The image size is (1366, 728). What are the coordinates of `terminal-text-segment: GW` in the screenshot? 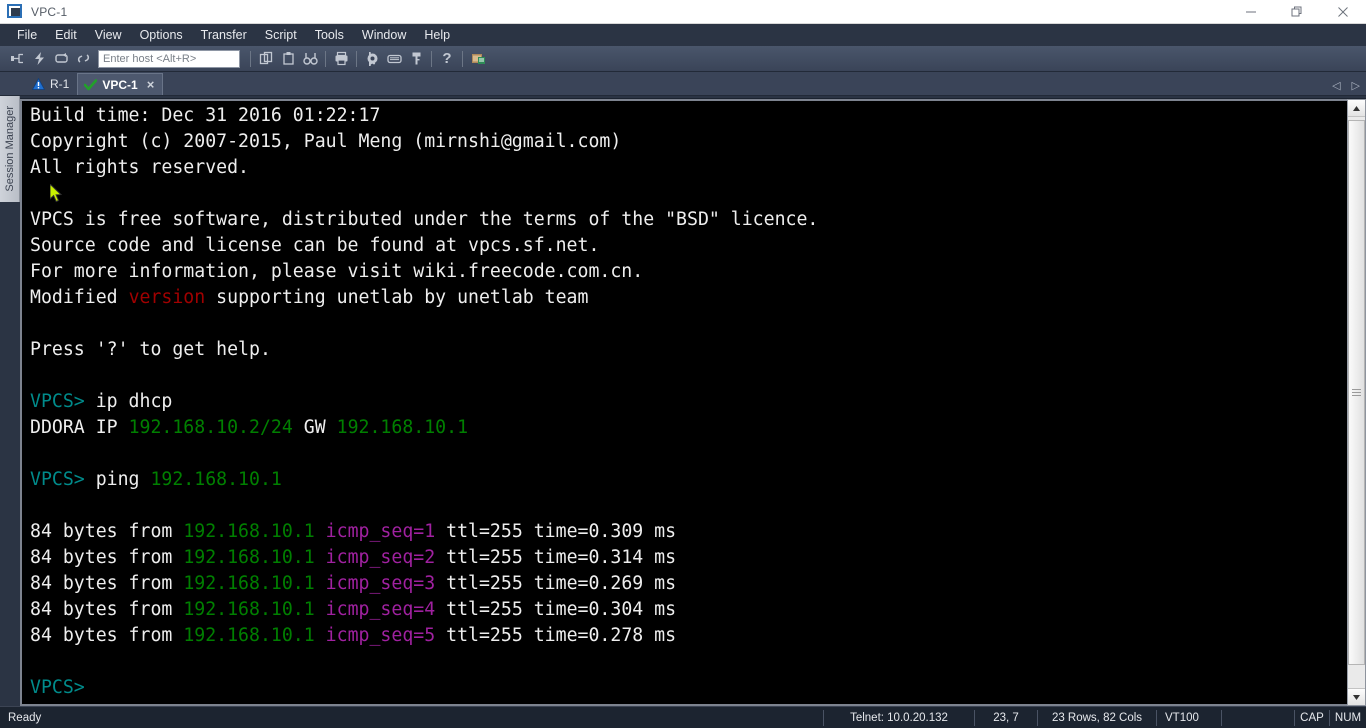 It's located at (314, 427).